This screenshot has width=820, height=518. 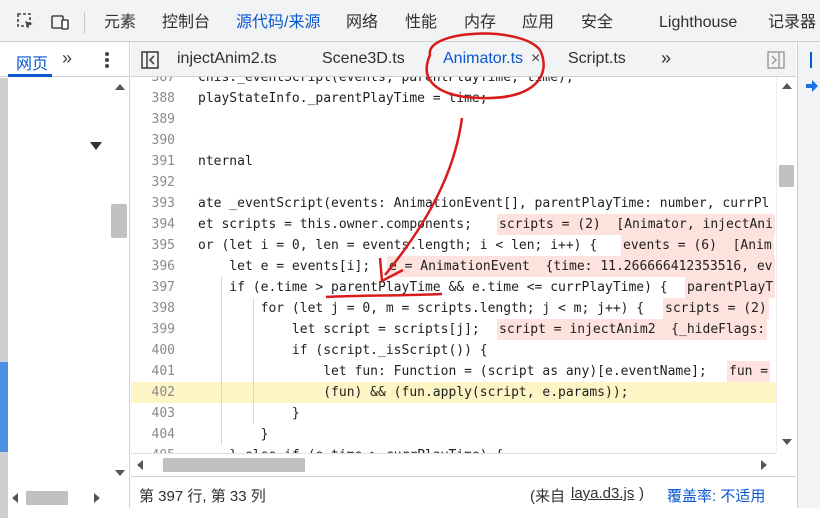 I want to click on red-annotation-overlay, so click(x=435, y=165).